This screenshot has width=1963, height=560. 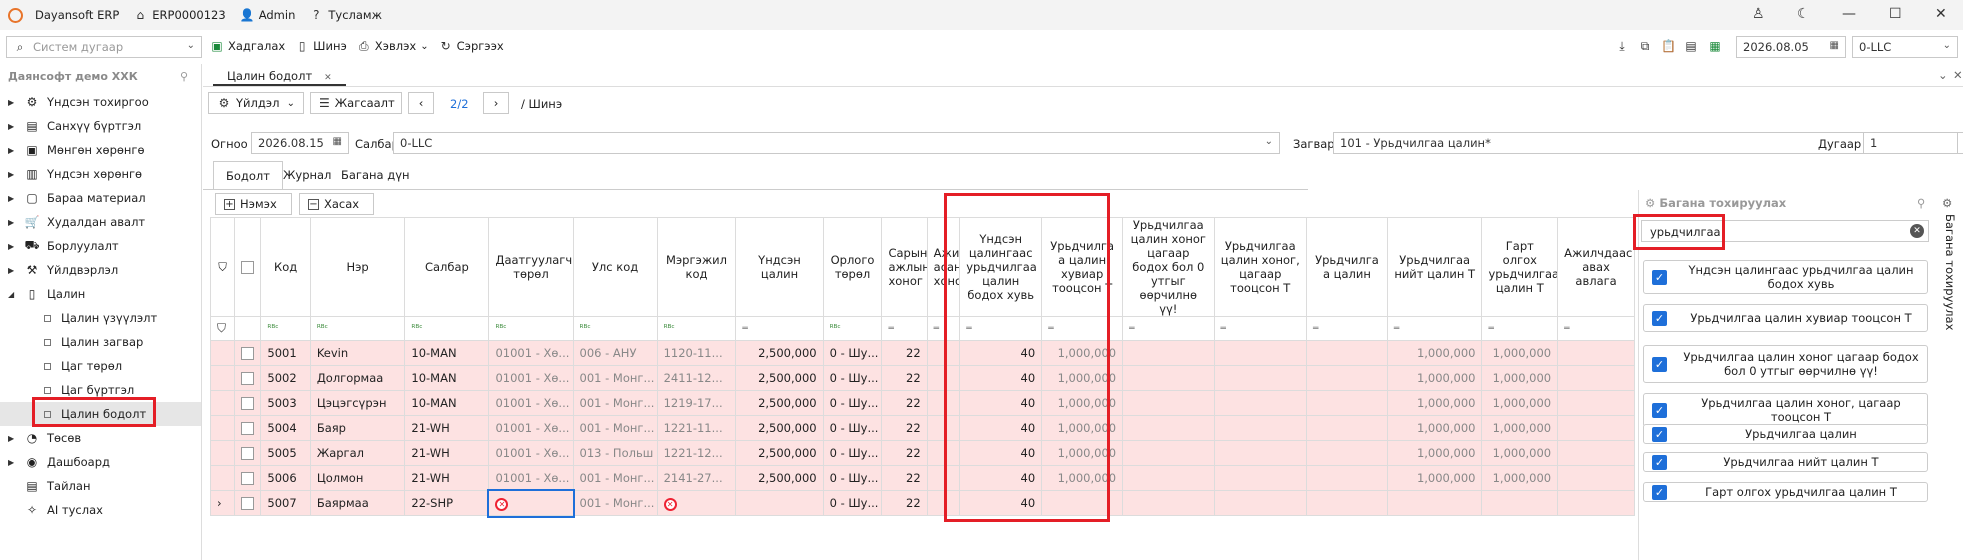 I want to click on user-menu: 👤 Admin, so click(x=268, y=15).